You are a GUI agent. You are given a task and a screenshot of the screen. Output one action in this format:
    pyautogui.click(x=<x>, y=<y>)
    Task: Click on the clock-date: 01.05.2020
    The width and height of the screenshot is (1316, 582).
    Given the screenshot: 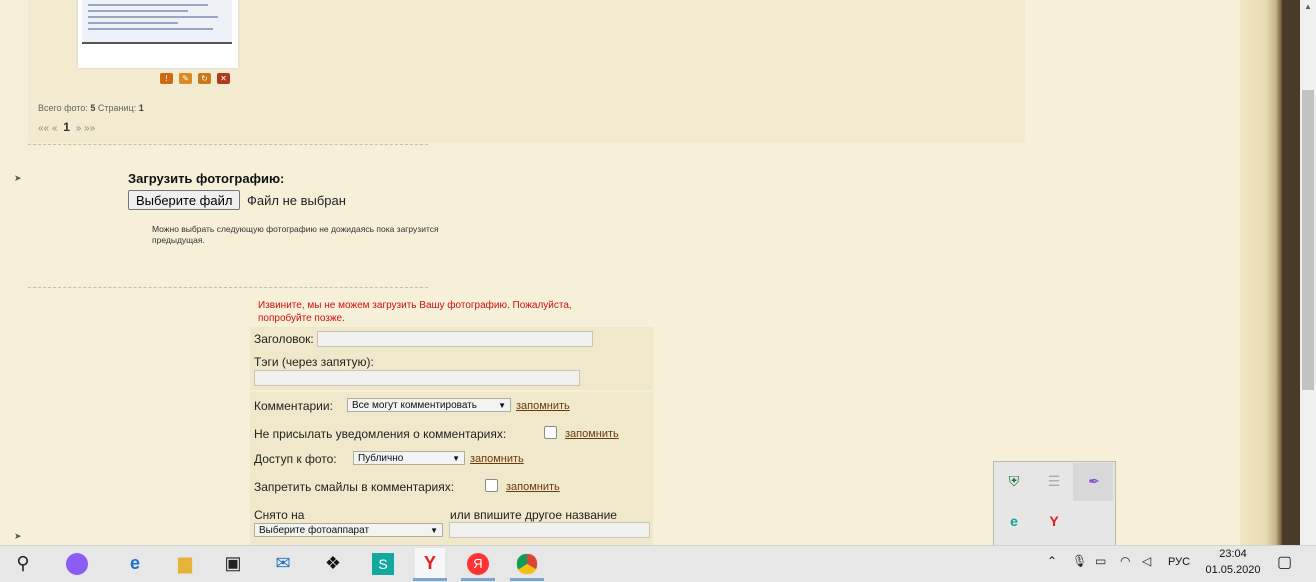 What is the action you would take?
    pyautogui.click(x=1233, y=570)
    